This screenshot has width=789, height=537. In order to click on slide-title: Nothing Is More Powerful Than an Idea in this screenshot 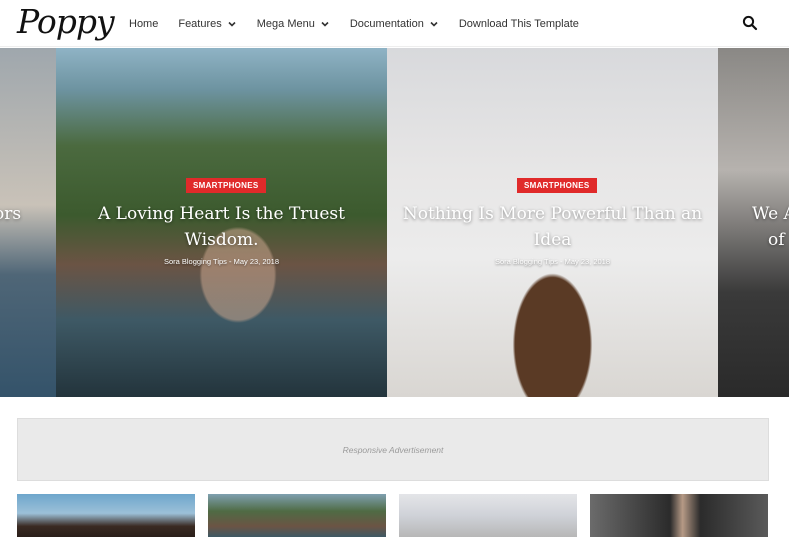, I will do `click(552, 227)`.